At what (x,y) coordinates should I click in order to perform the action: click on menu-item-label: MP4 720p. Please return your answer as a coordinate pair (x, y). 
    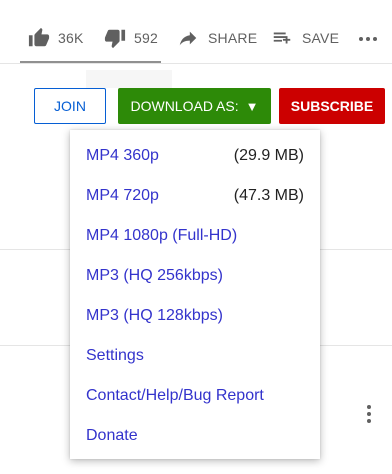
    Looking at the image, I should click on (122, 195).